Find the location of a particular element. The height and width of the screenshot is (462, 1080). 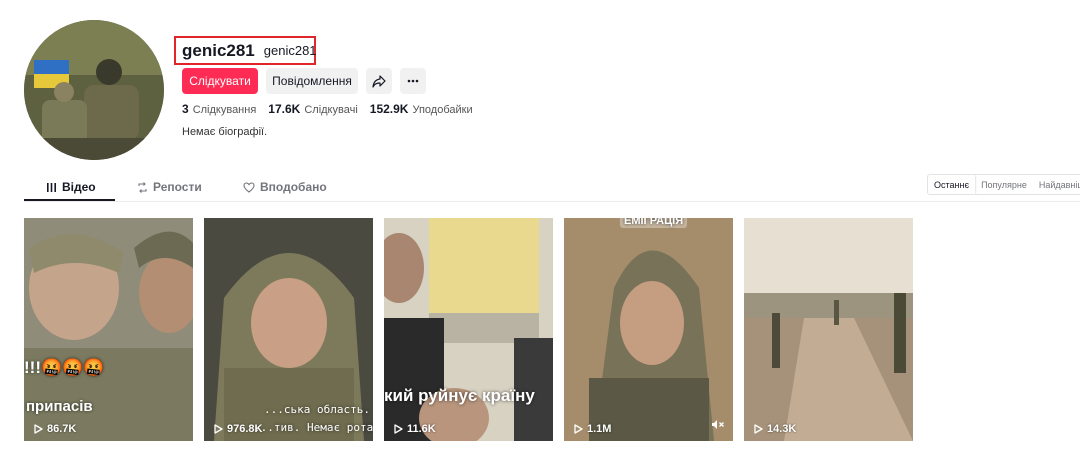

sort-selector: Останнє Популярне Найдавніц is located at coordinates (1003, 184).